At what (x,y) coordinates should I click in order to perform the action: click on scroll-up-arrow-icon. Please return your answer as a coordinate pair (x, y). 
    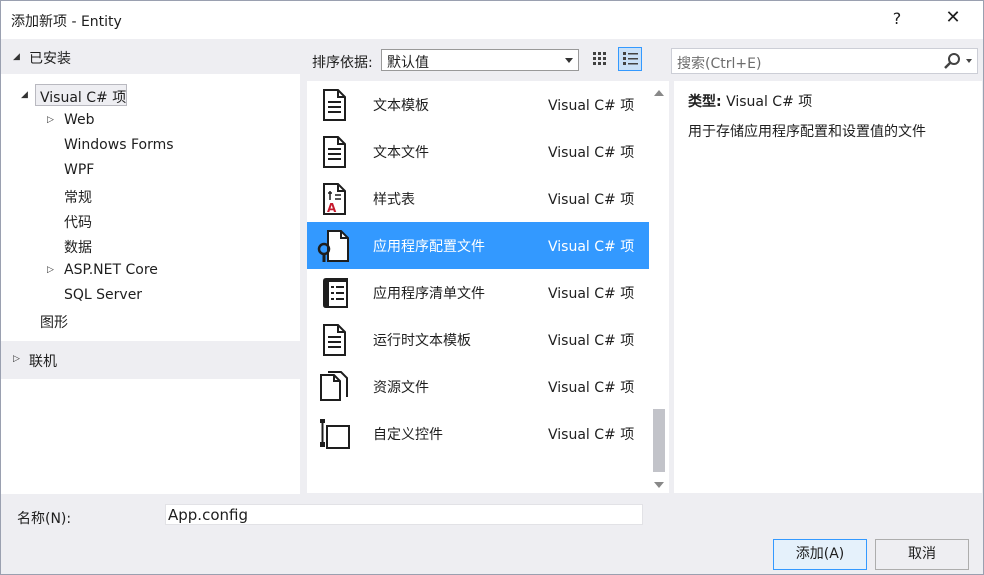
    Looking at the image, I should click on (659, 93).